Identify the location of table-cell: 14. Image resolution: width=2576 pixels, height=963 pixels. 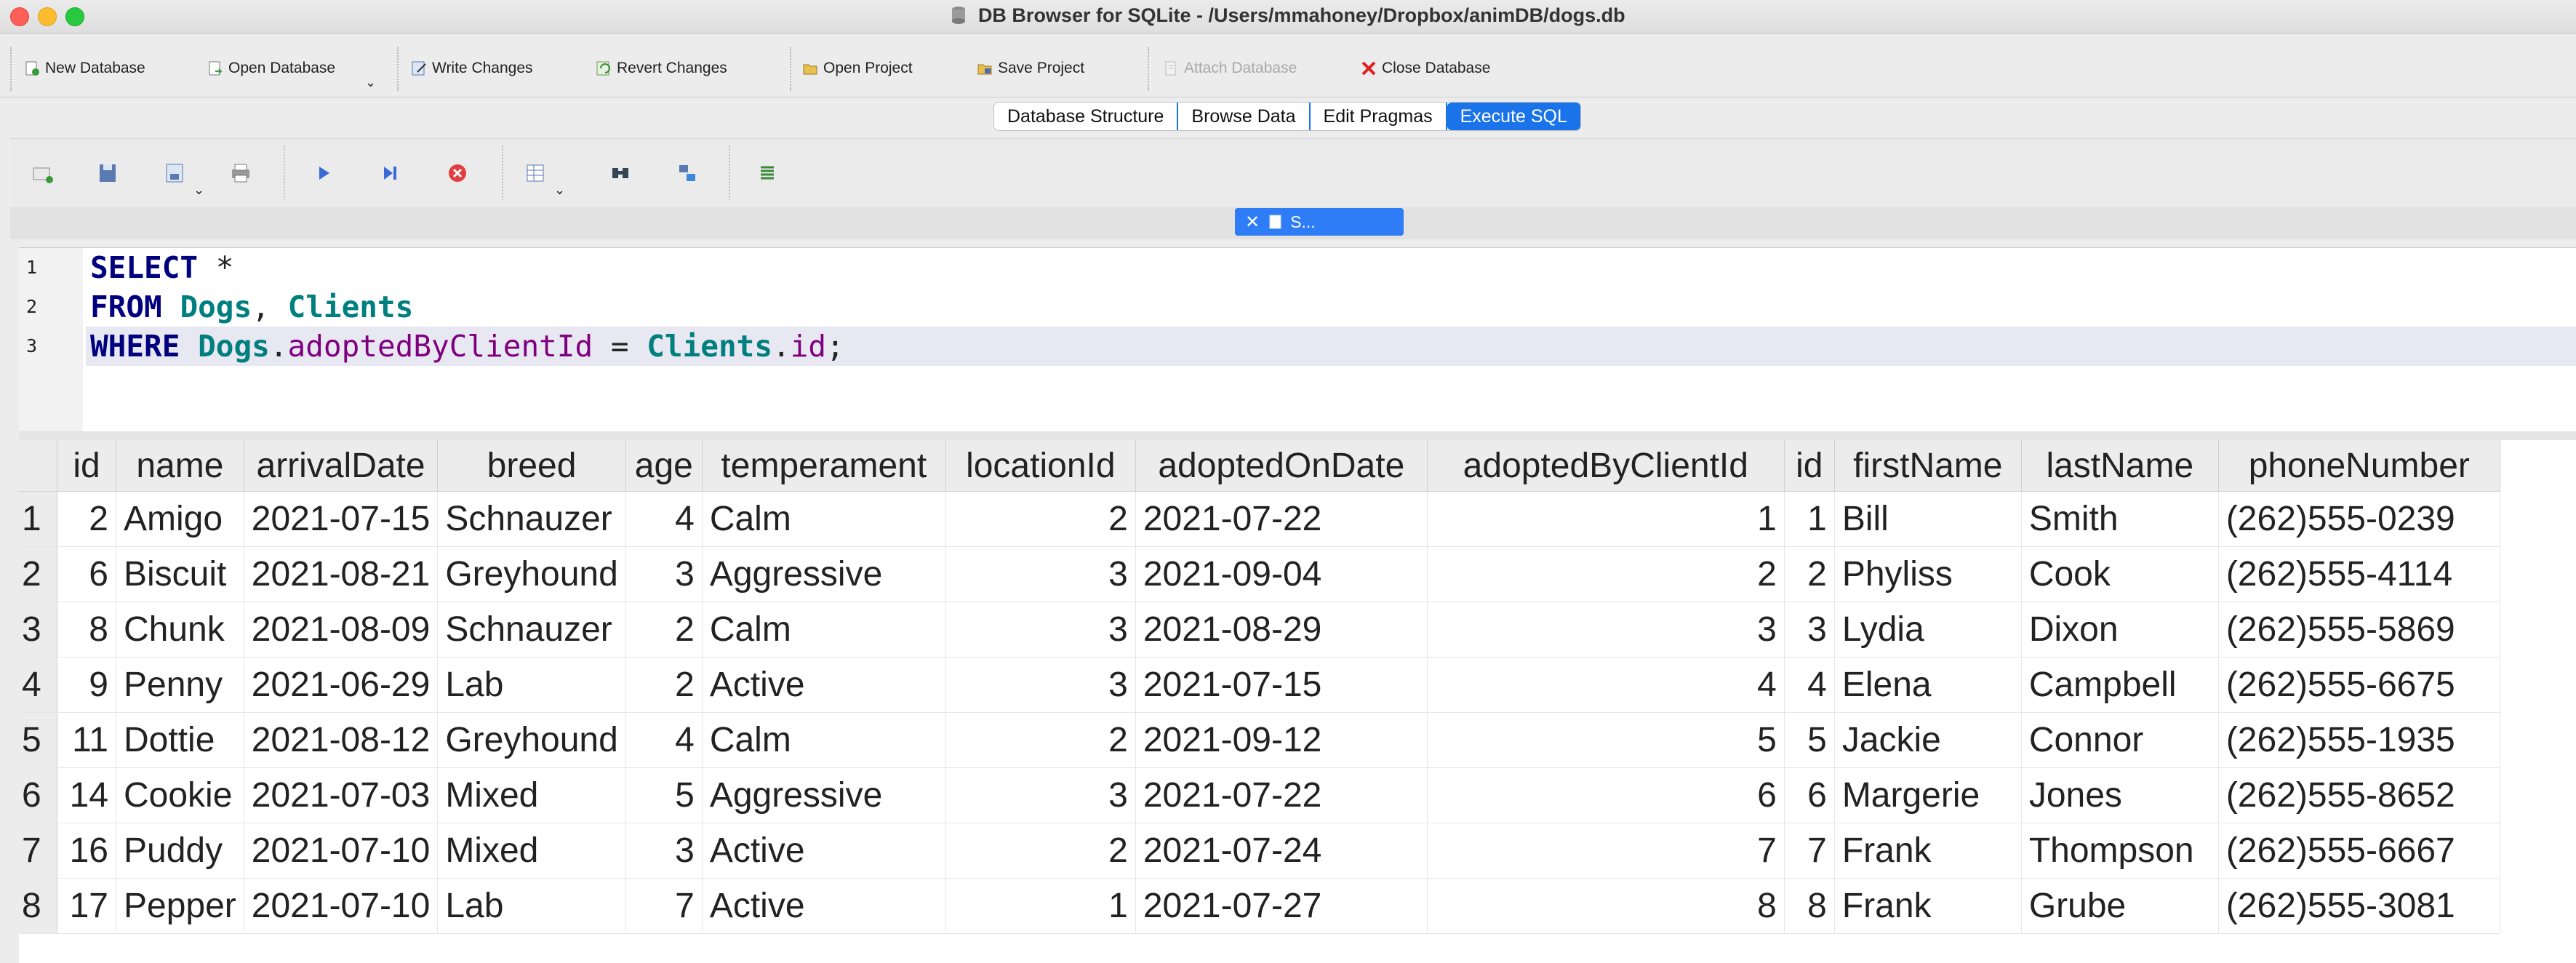
(86, 795).